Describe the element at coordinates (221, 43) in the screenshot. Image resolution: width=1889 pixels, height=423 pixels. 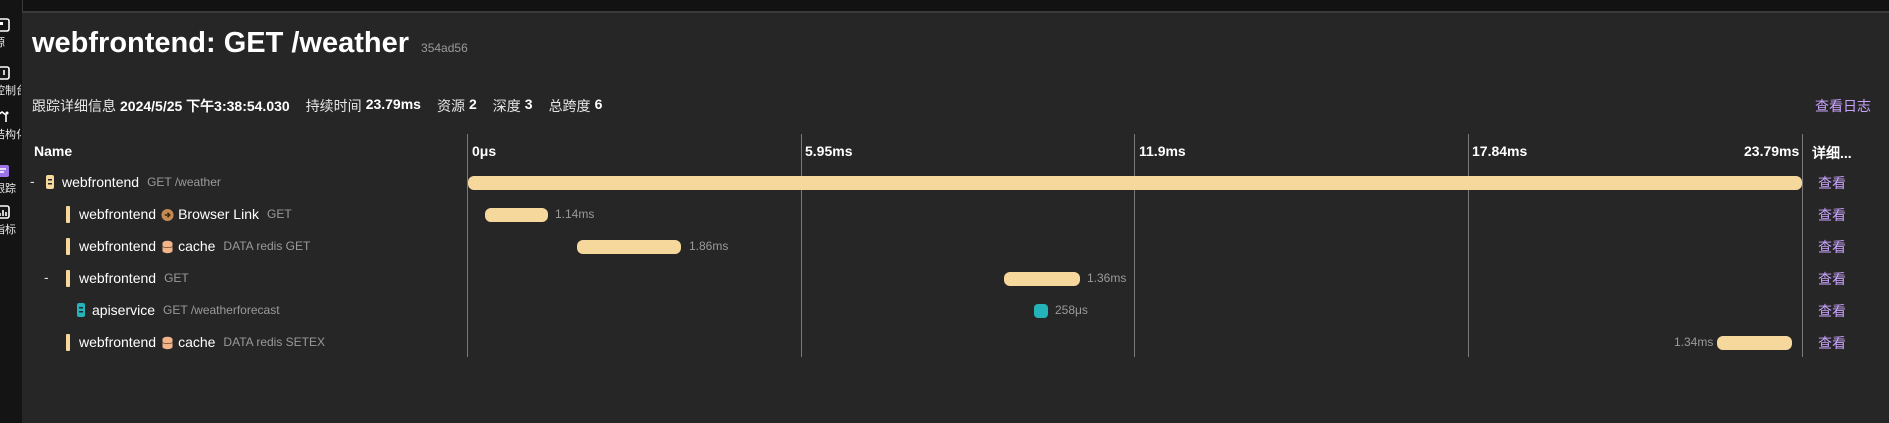
I see `page-title: webfrontend: GET /weather` at that location.